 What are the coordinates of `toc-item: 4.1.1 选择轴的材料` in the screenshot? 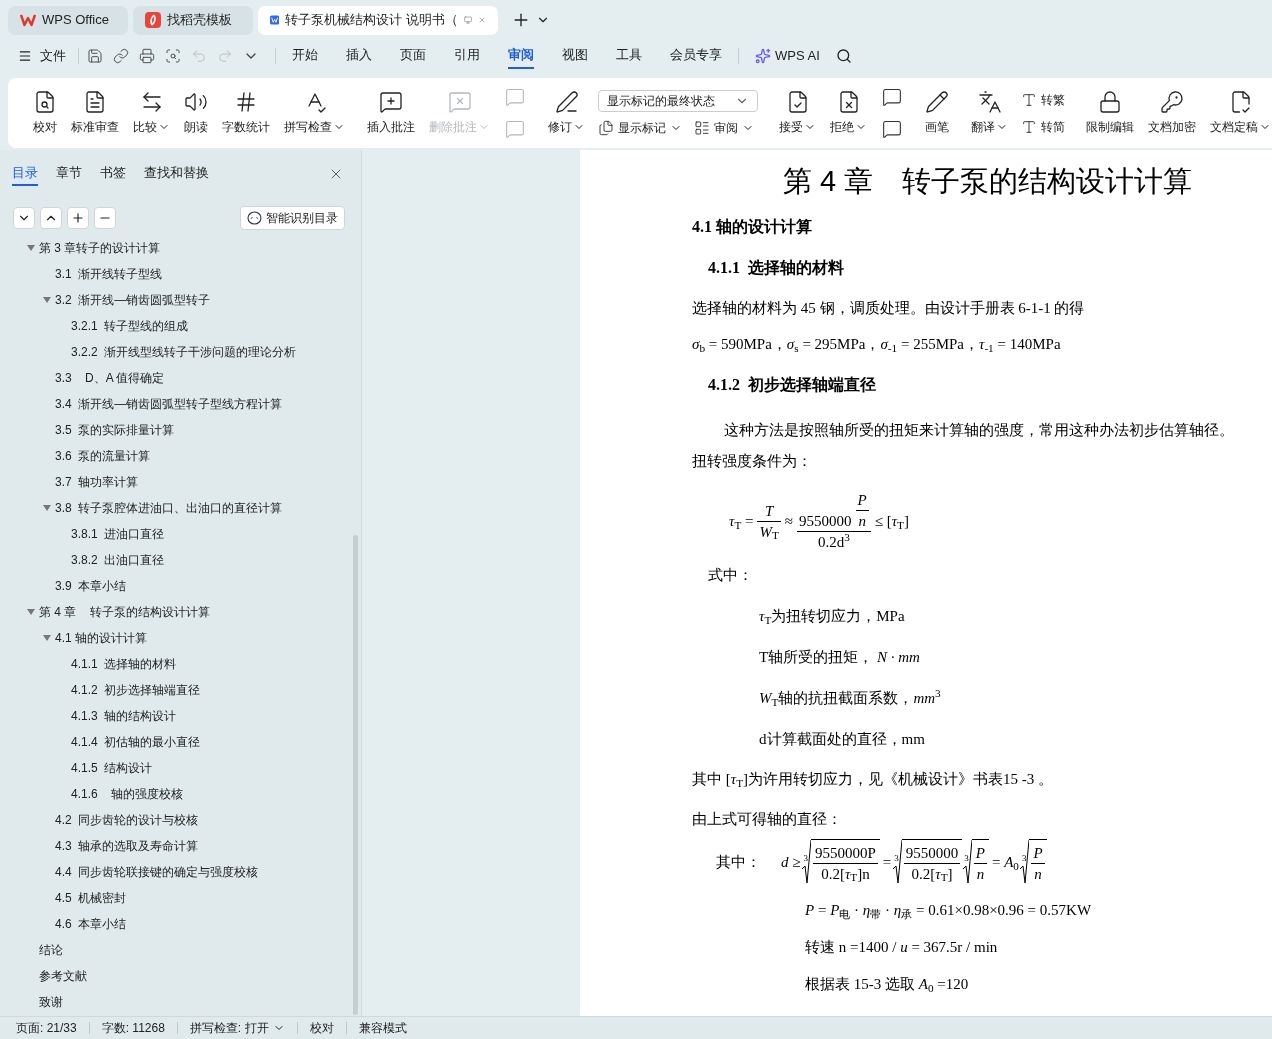 It's located at (124, 664).